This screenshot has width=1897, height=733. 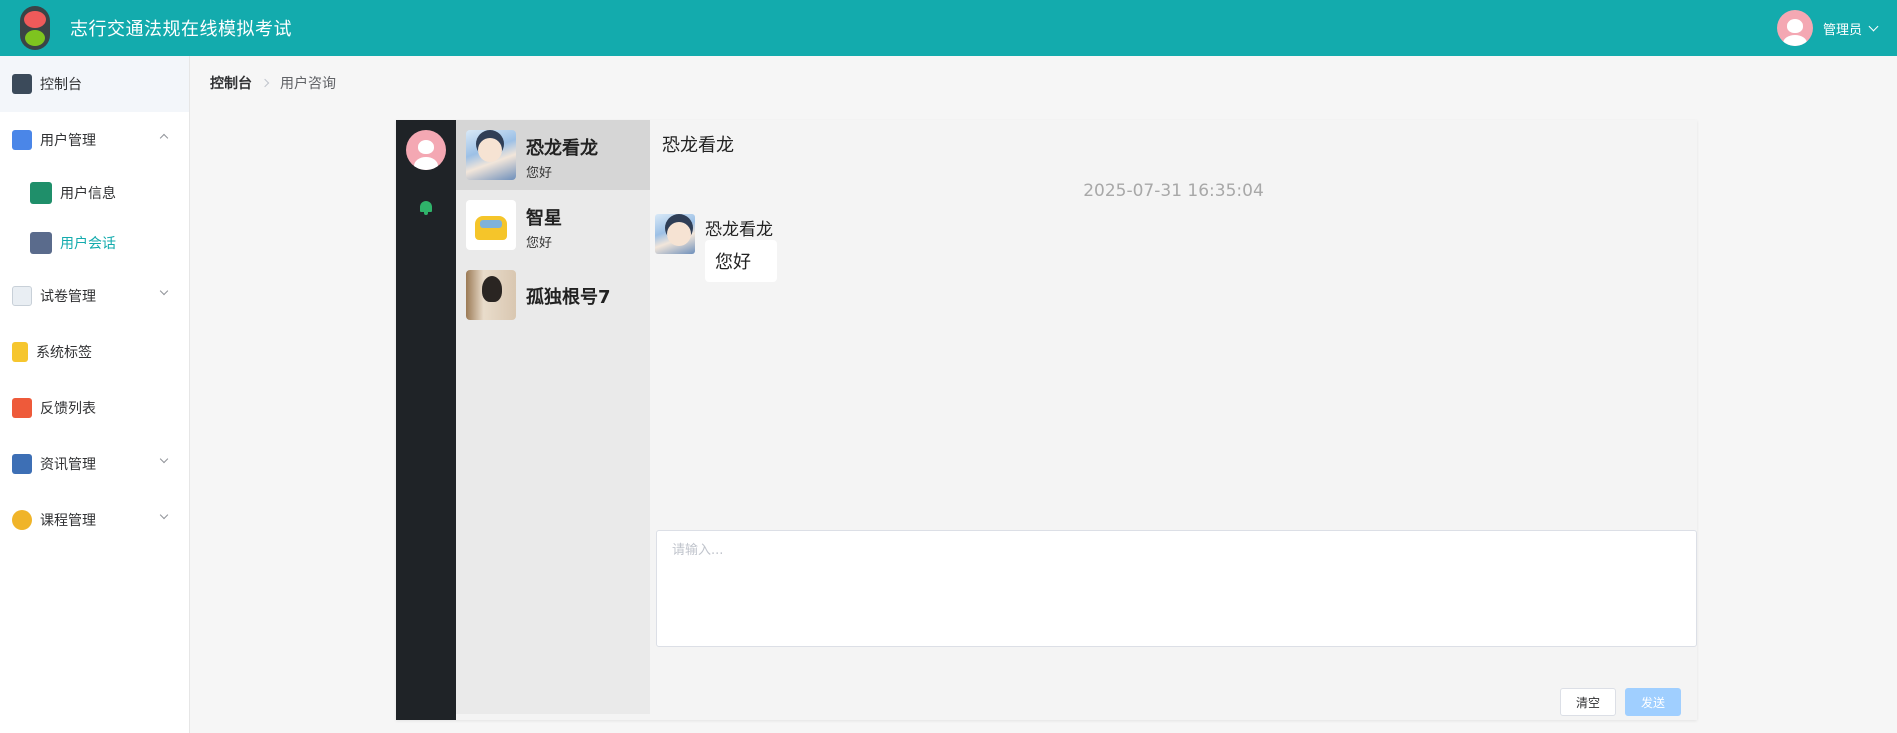 I want to click on sidebar-item-dashboard: 控制台, so click(x=94, y=84).